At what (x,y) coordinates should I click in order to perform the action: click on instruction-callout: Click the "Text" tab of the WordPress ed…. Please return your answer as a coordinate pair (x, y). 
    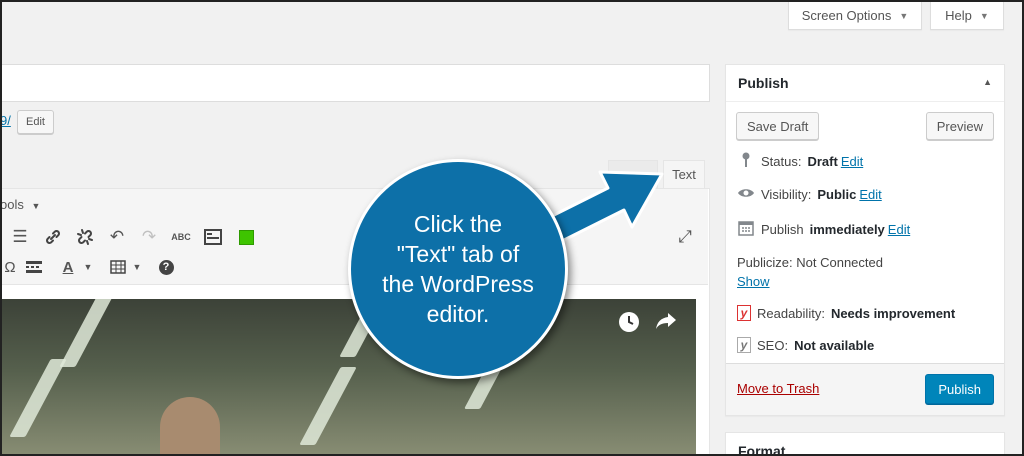
    Looking at the image, I should click on (458, 269).